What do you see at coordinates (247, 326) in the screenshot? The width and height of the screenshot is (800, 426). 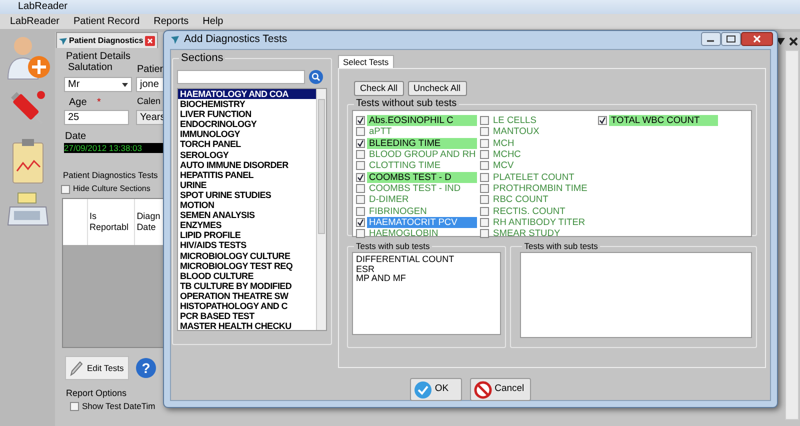 I see `list-item: MASTER HEALTH CHECKU` at bounding box center [247, 326].